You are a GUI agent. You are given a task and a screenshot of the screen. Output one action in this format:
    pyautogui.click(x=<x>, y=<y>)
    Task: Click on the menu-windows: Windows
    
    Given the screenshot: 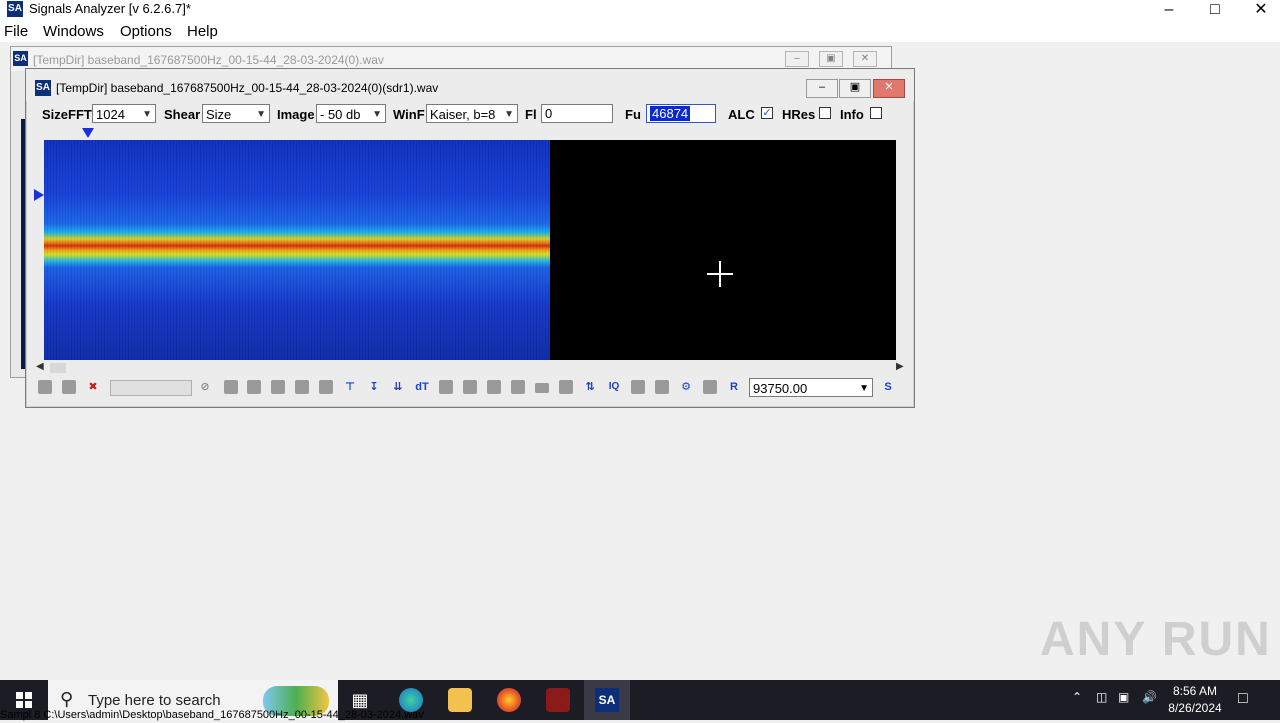 What is the action you would take?
    pyautogui.click(x=73, y=31)
    